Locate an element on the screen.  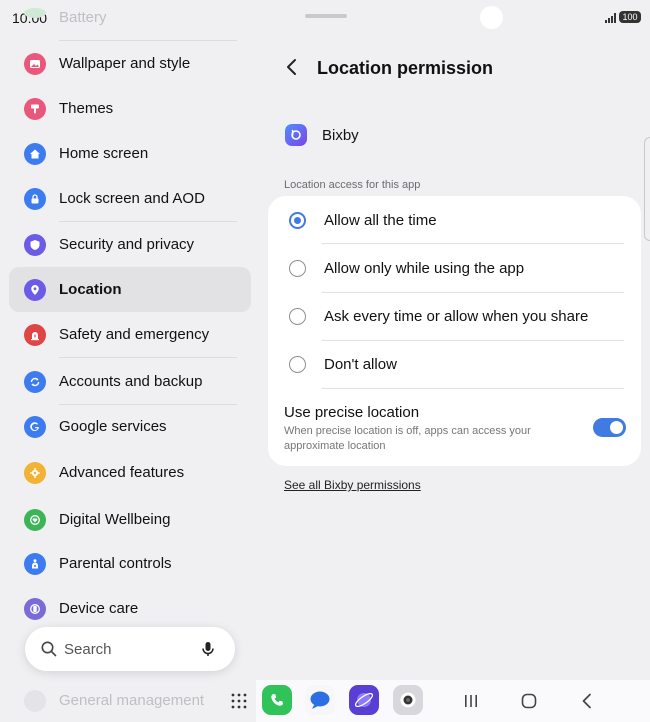
window-handle is located at coordinates (326, 16).